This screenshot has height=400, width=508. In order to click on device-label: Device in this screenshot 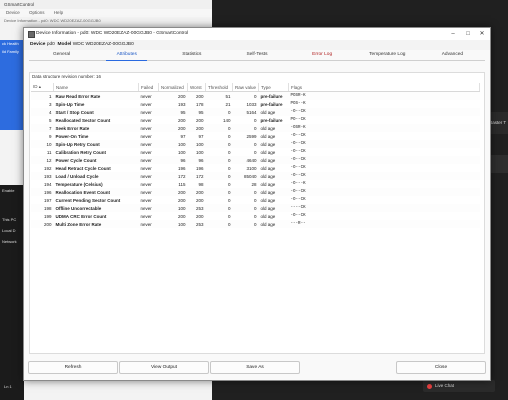, I will do `click(38, 44)`.